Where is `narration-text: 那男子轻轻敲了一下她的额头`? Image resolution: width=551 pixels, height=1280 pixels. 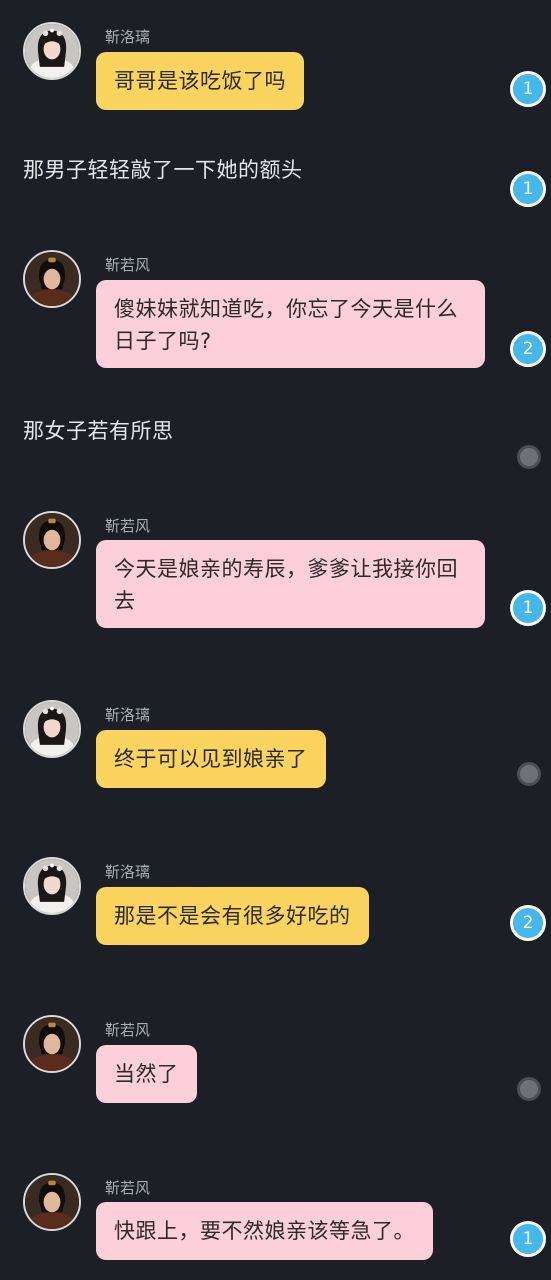
narration-text: 那男子轻轻敲了一下她的额头 is located at coordinates (163, 170).